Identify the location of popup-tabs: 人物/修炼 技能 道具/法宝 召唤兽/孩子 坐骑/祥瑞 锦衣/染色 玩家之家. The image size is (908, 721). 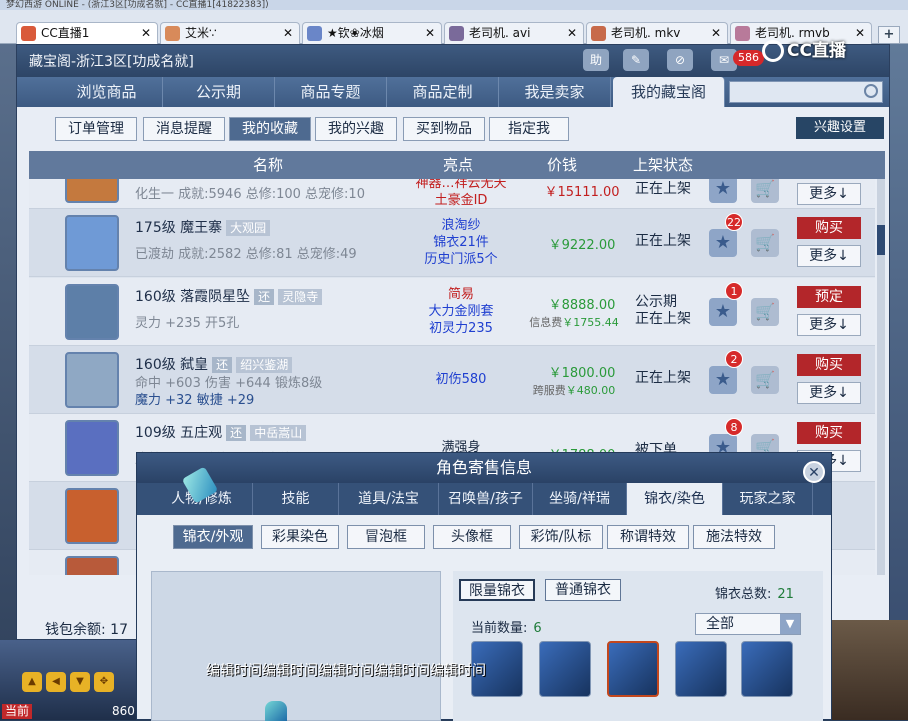
(484, 499).